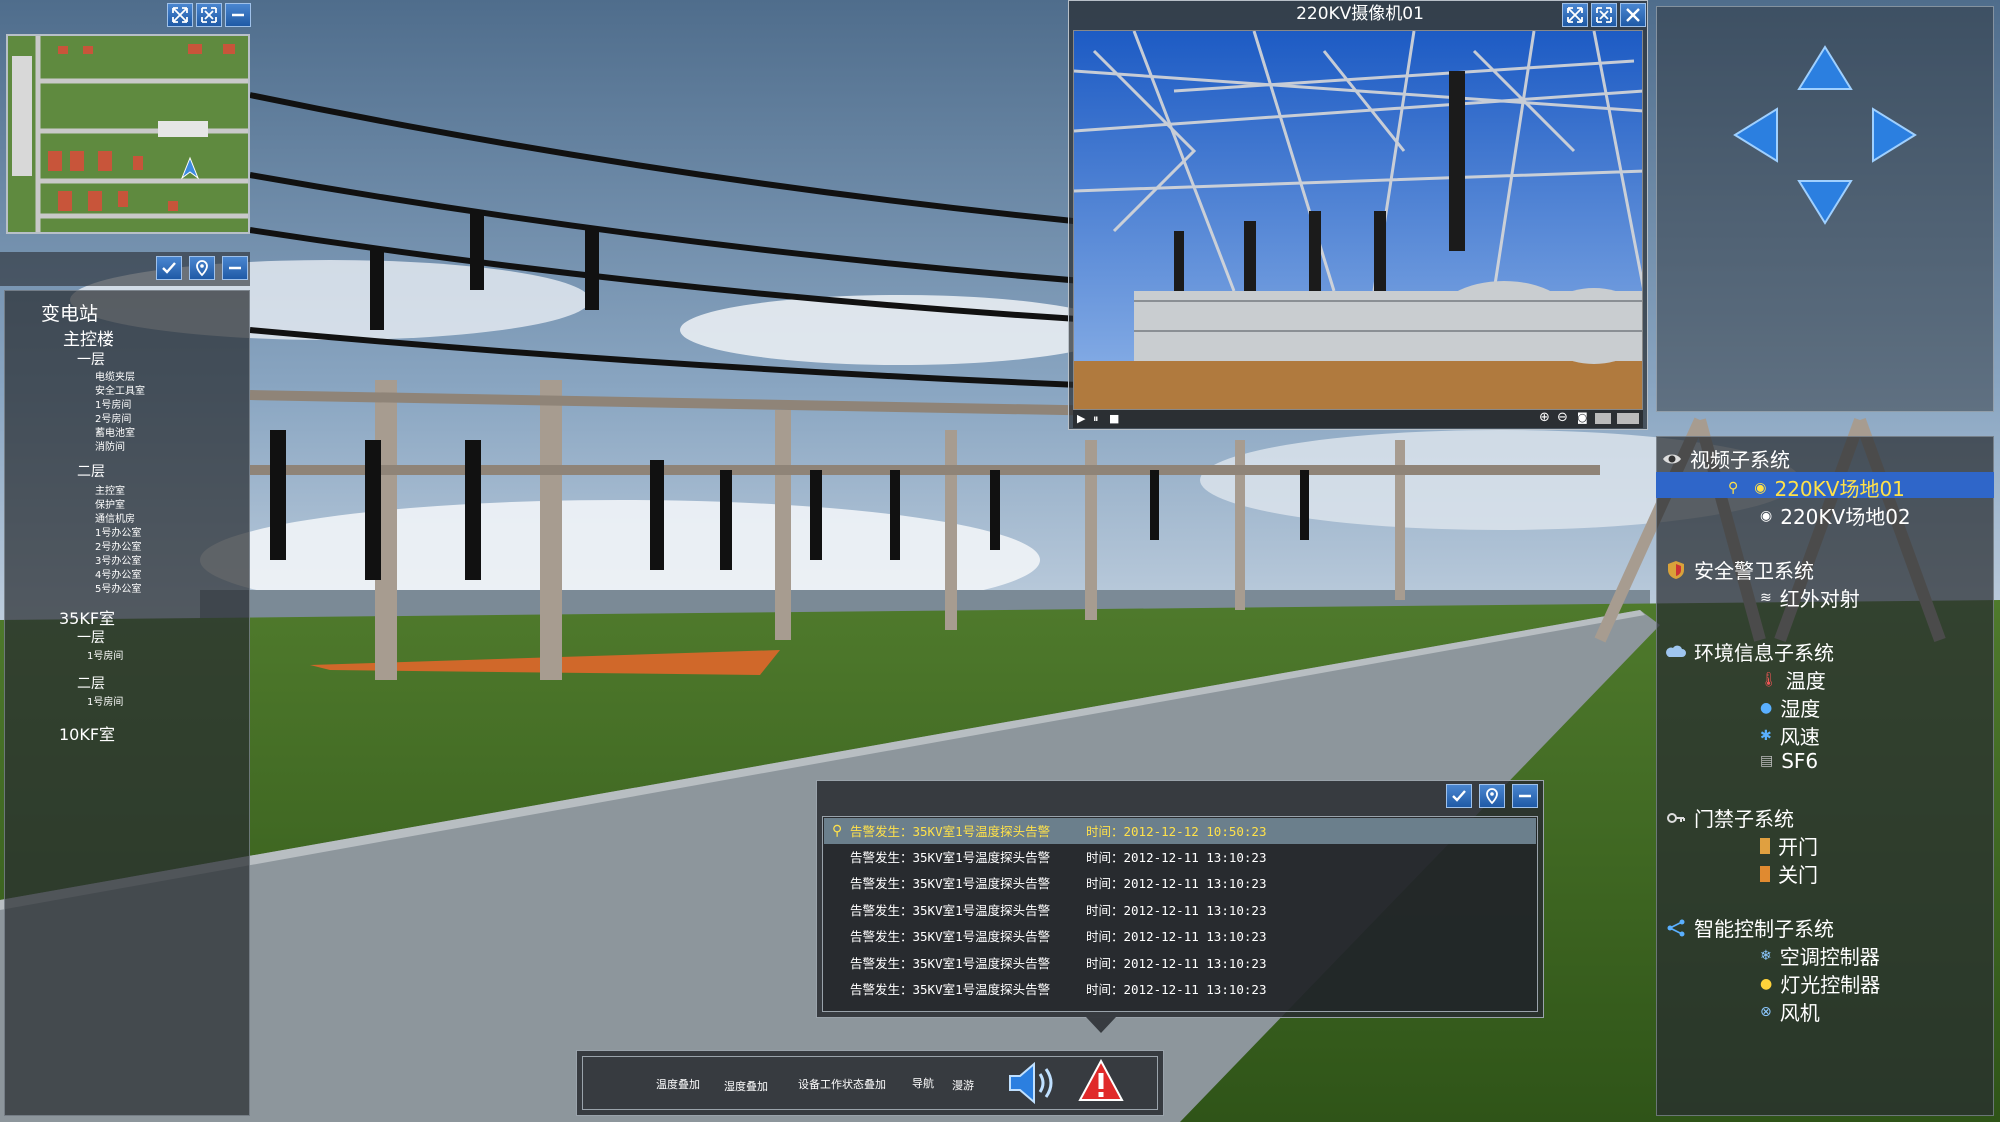 Image resolution: width=2000 pixels, height=1122 pixels. Describe the element at coordinates (110, 489) in the screenshot. I see `tree-room: 主控室` at that location.